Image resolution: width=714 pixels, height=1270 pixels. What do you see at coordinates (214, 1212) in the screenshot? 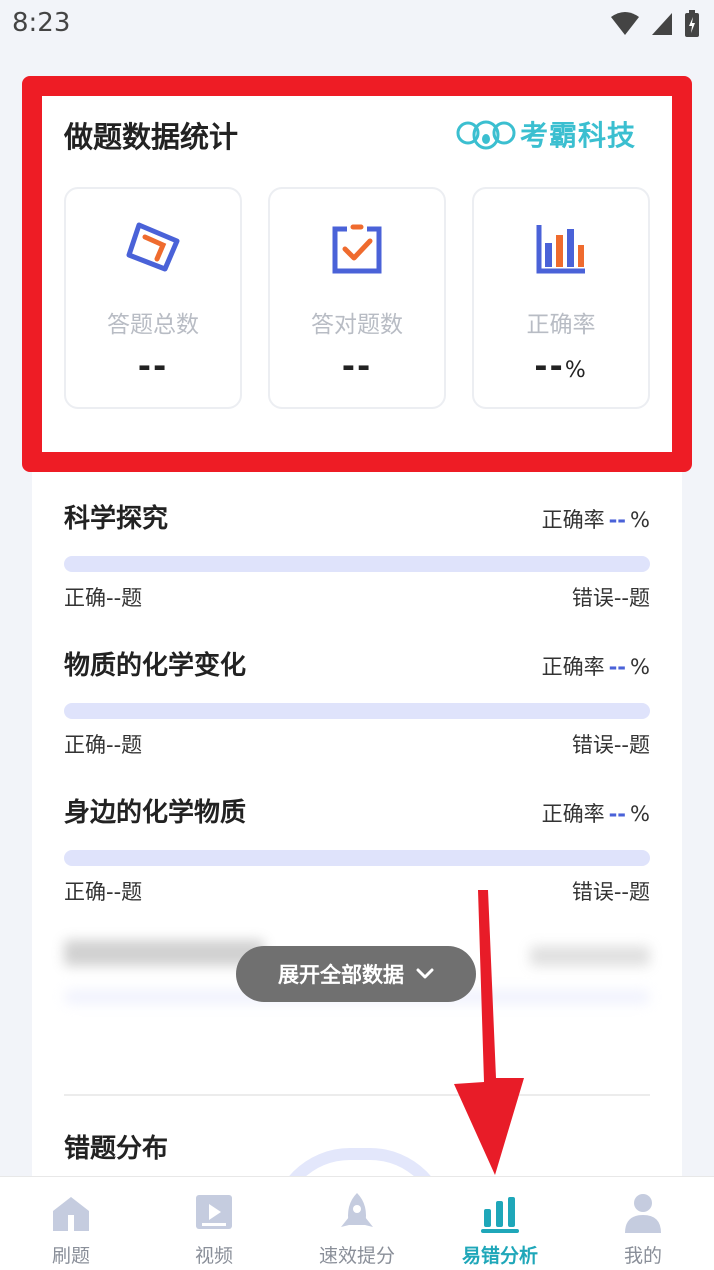
I see `video-icon` at bounding box center [214, 1212].